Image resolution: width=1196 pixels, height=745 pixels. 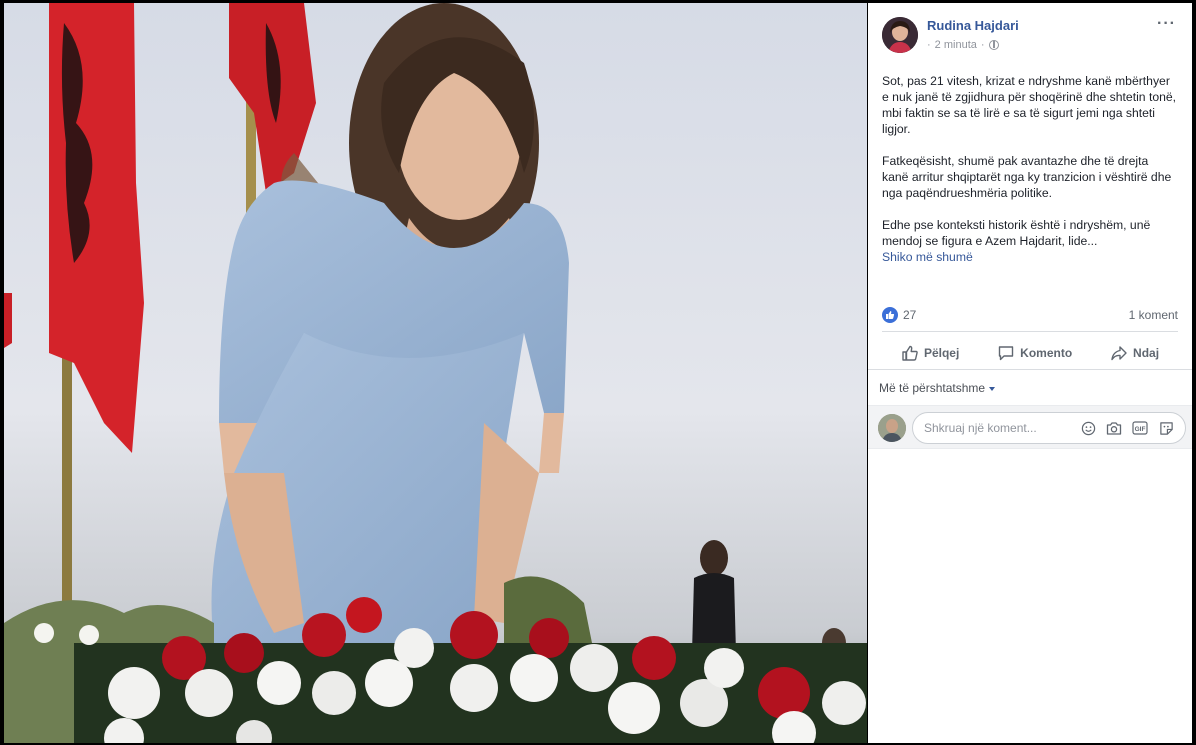 What do you see at coordinates (1030, 257) in the screenshot?
I see `see-more-link: Shiko më shumë` at bounding box center [1030, 257].